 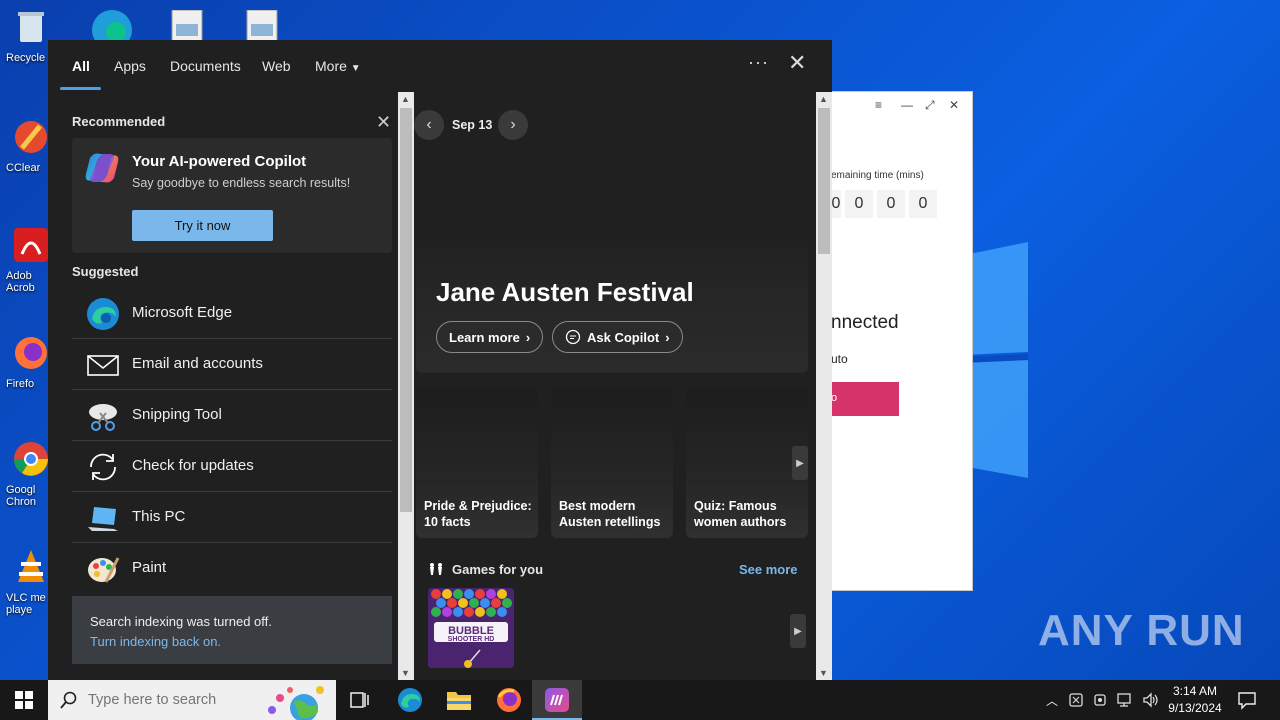 What do you see at coordinates (1125, 700) in the screenshot?
I see `network-icon` at bounding box center [1125, 700].